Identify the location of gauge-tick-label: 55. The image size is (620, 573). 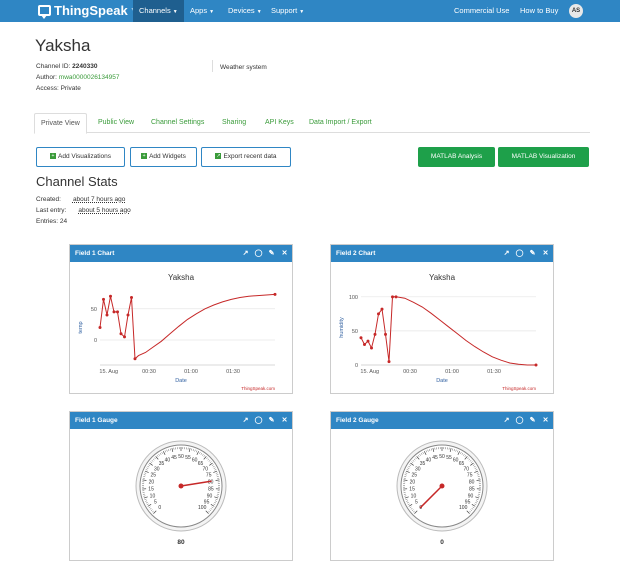
(188, 458).